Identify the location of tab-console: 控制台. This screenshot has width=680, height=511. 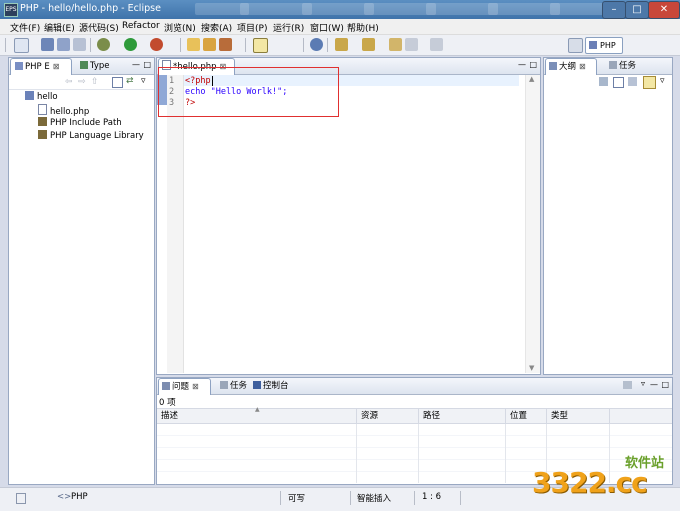
(269, 386).